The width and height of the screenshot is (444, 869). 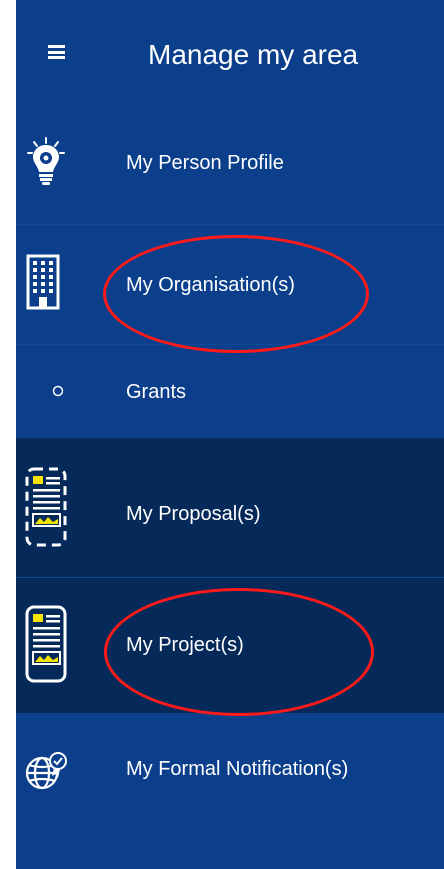 I want to click on lightbulb-gear-icon, so click(x=46, y=161).